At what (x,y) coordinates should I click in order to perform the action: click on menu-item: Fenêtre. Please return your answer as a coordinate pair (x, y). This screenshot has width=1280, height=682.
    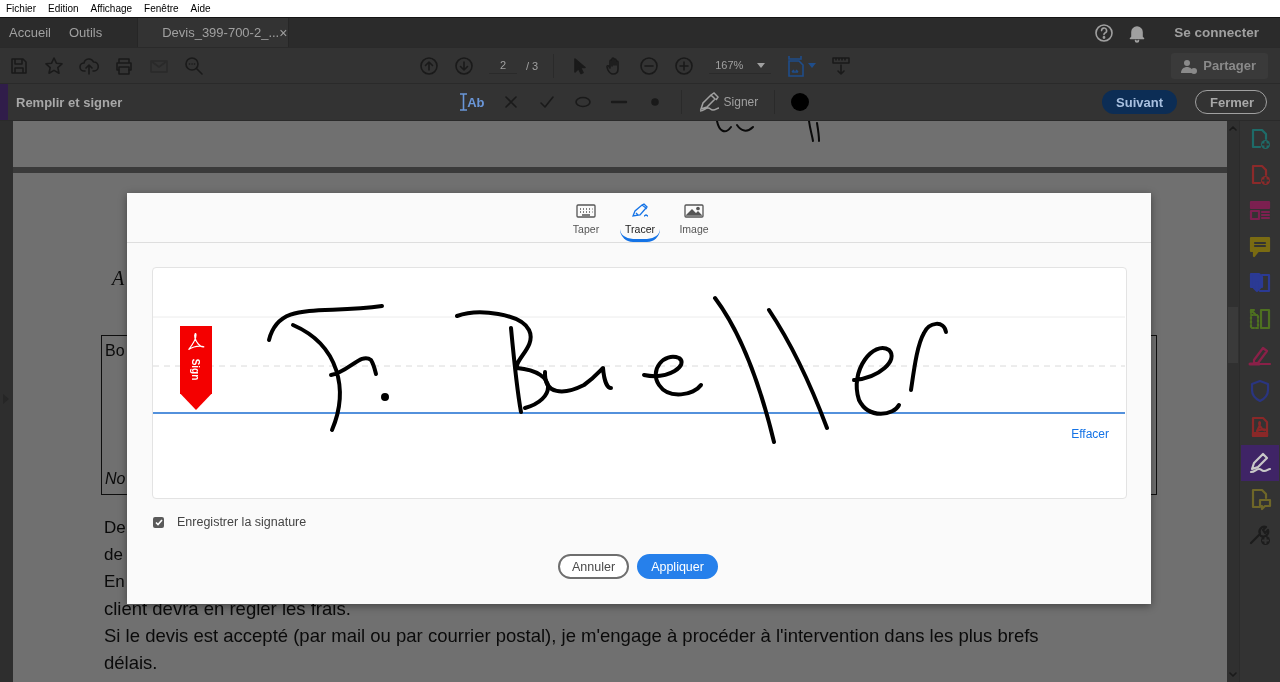
    Looking at the image, I should click on (161, 8).